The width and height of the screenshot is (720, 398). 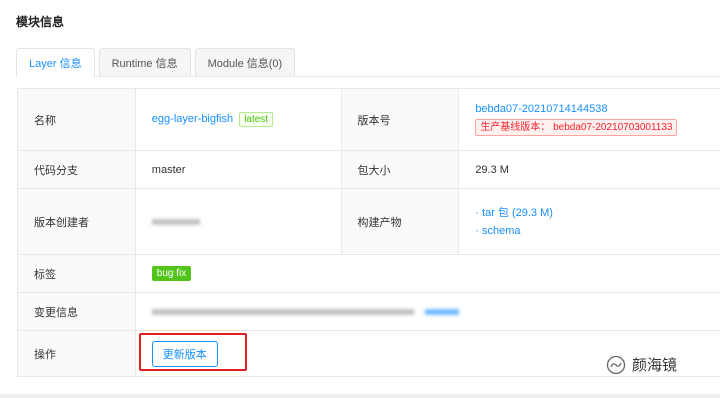 I want to click on redacted-creator, so click(x=175, y=221).